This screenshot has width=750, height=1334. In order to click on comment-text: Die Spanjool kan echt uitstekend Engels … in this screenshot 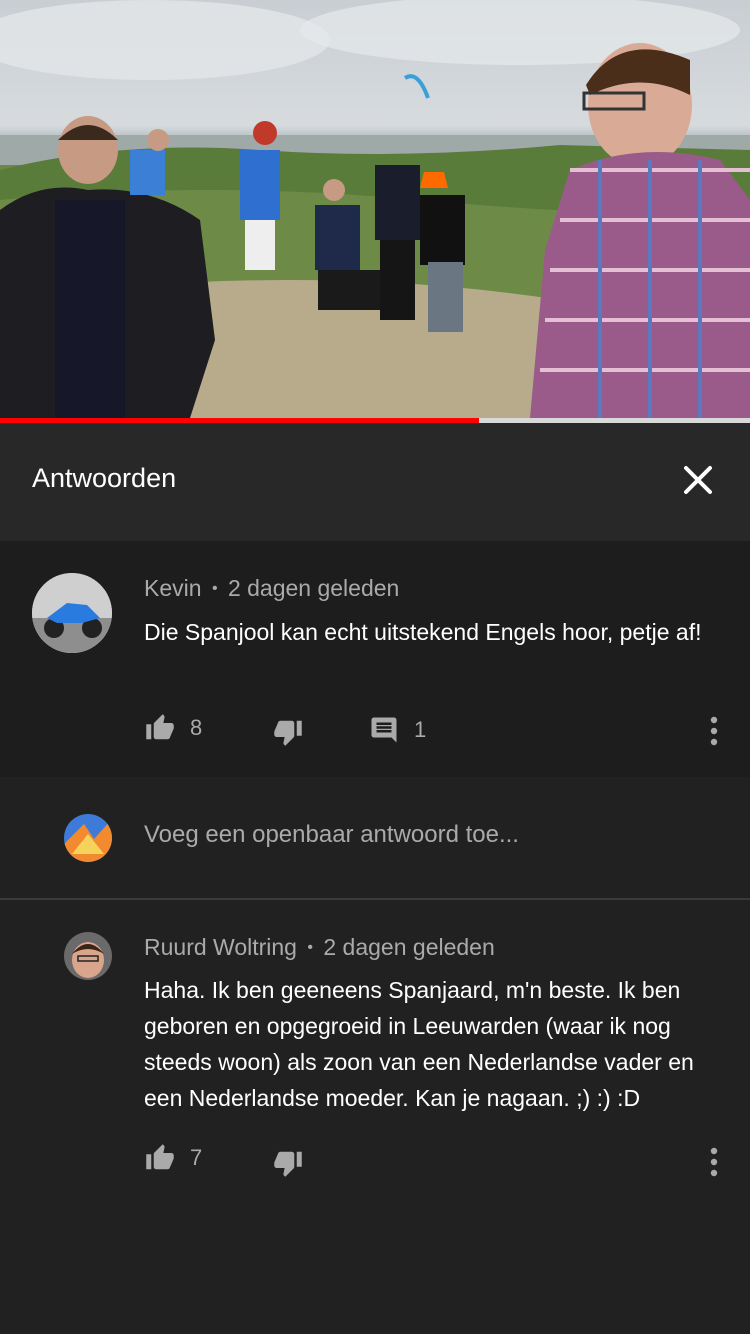, I will do `click(423, 632)`.